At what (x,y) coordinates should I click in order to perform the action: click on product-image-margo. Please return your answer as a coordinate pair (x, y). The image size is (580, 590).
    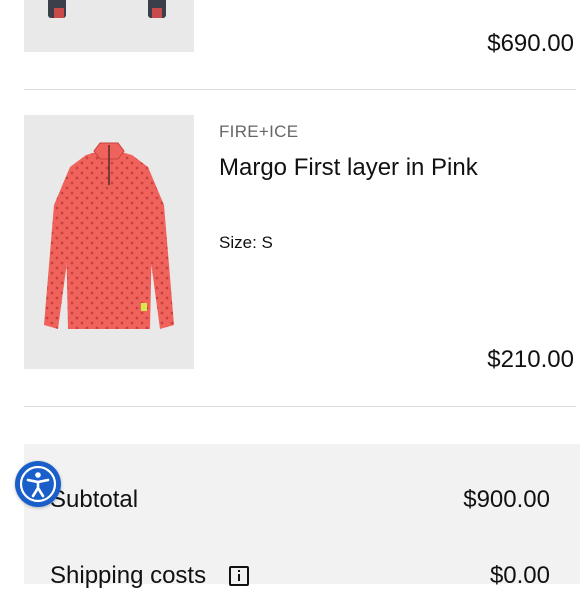
    Looking at the image, I should click on (109, 242).